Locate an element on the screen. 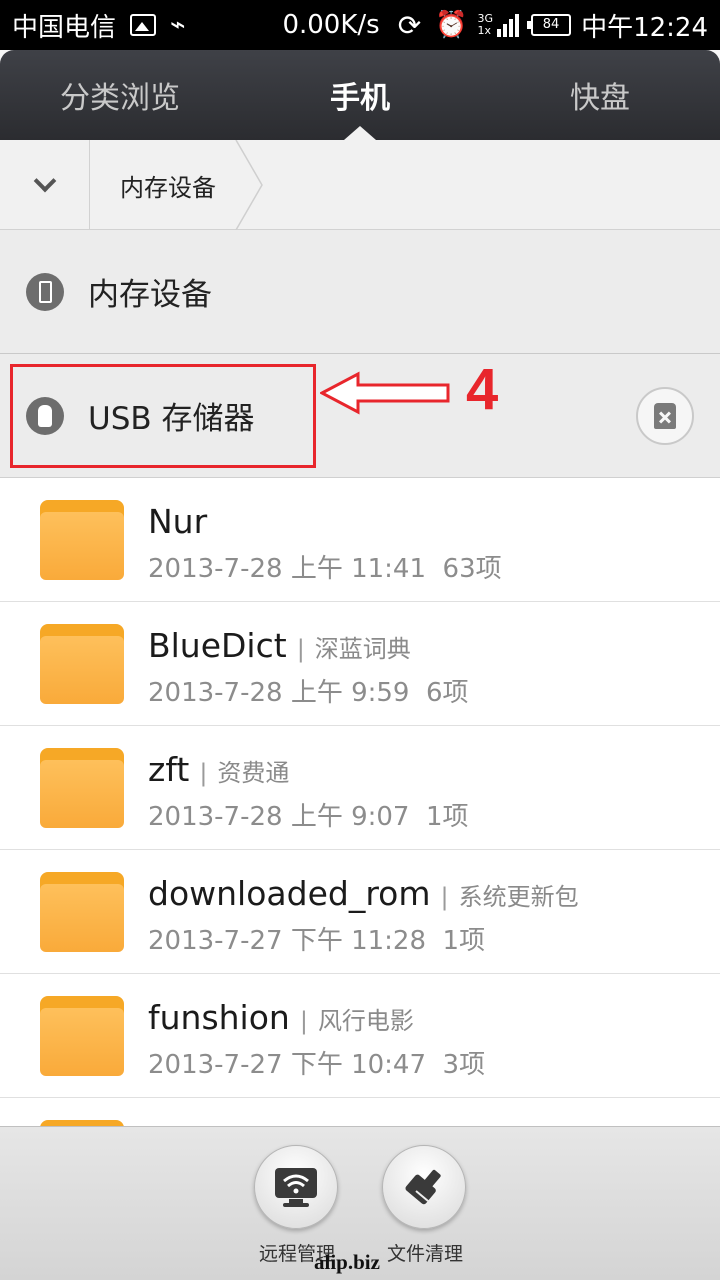  network-type: 3G 1x is located at coordinates (486, 25).